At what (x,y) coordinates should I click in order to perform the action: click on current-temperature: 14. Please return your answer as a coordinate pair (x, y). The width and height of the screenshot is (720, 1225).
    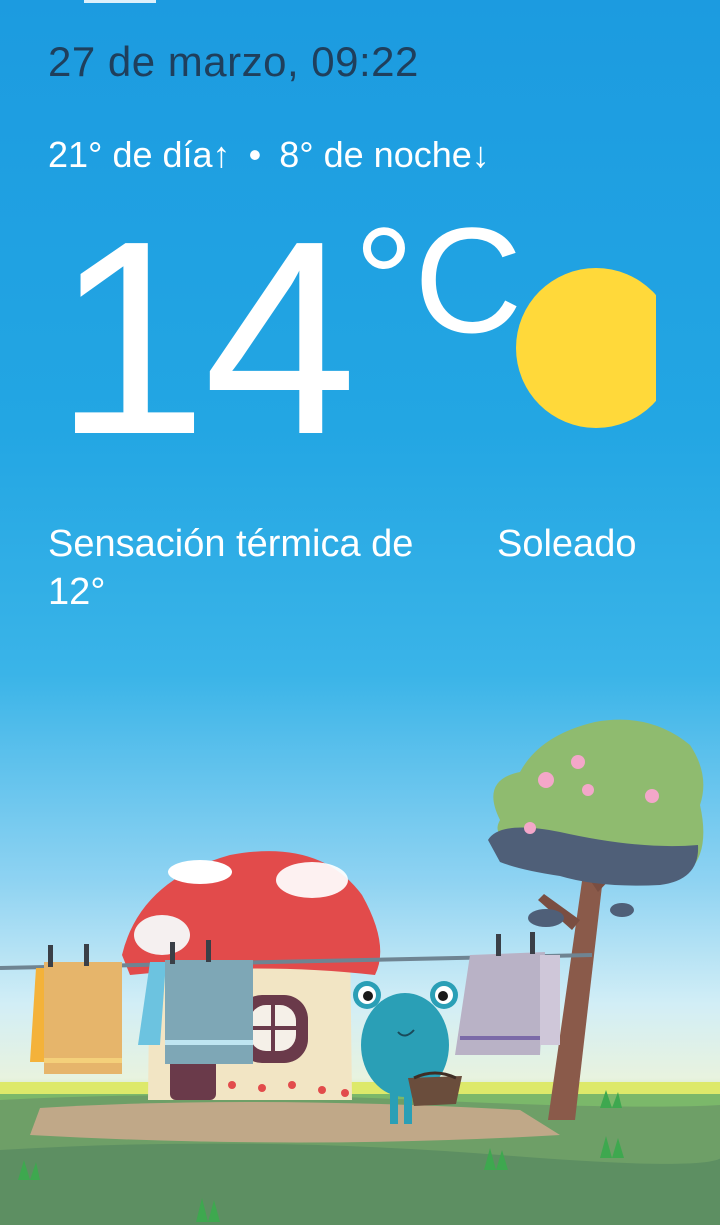
    Looking at the image, I should click on (205, 338).